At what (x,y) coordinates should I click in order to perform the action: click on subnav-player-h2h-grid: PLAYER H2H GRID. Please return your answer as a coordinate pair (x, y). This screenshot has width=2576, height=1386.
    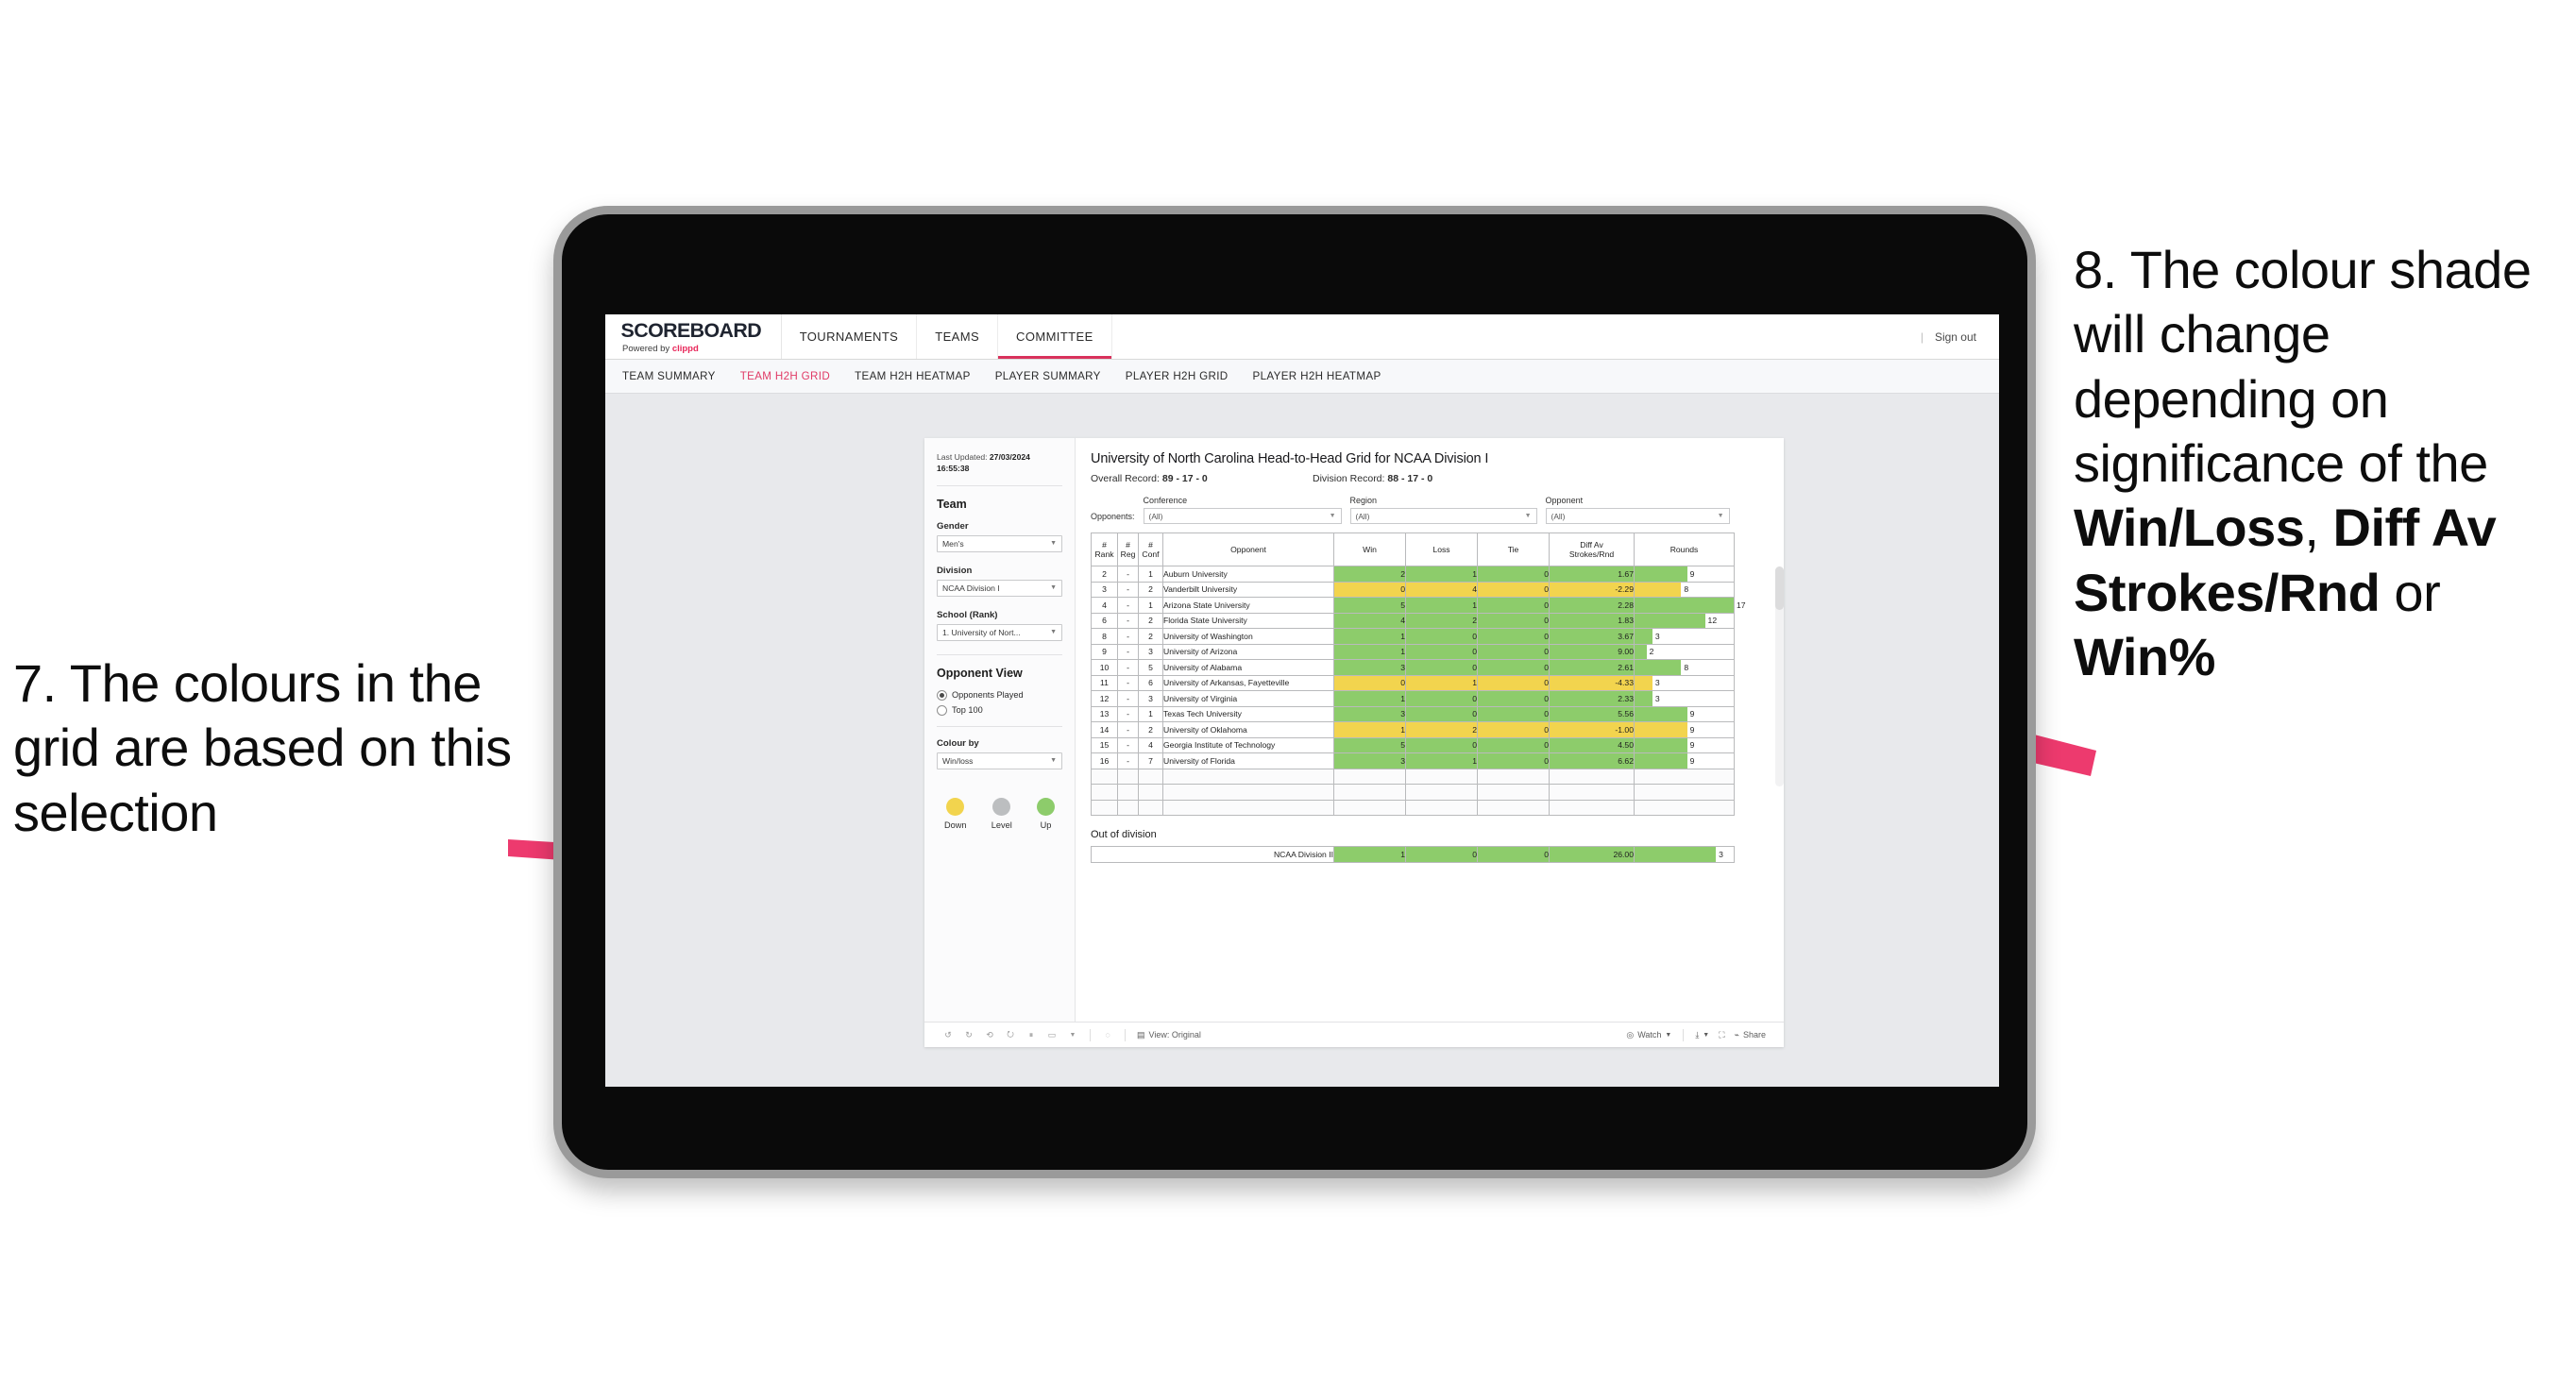
    Looking at the image, I should click on (1177, 376).